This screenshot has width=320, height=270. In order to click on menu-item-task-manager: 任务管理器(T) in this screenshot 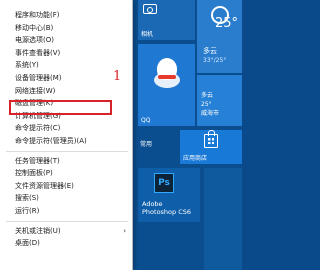, I will do `click(66, 161)`.